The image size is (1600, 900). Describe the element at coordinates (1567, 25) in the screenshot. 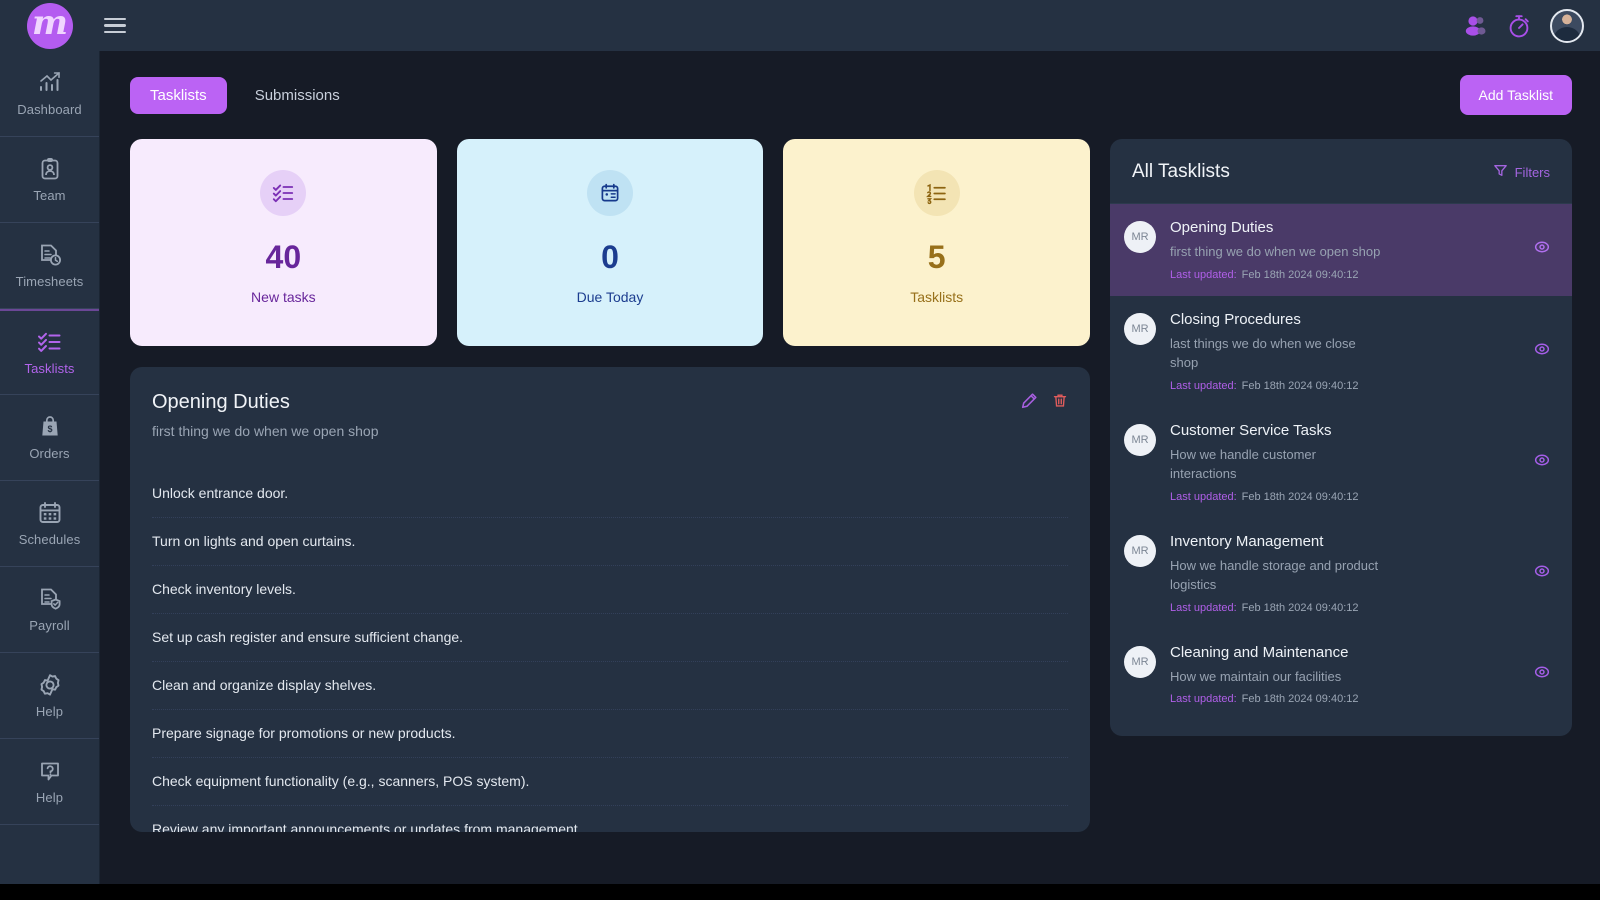

I see `avatar` at that location.